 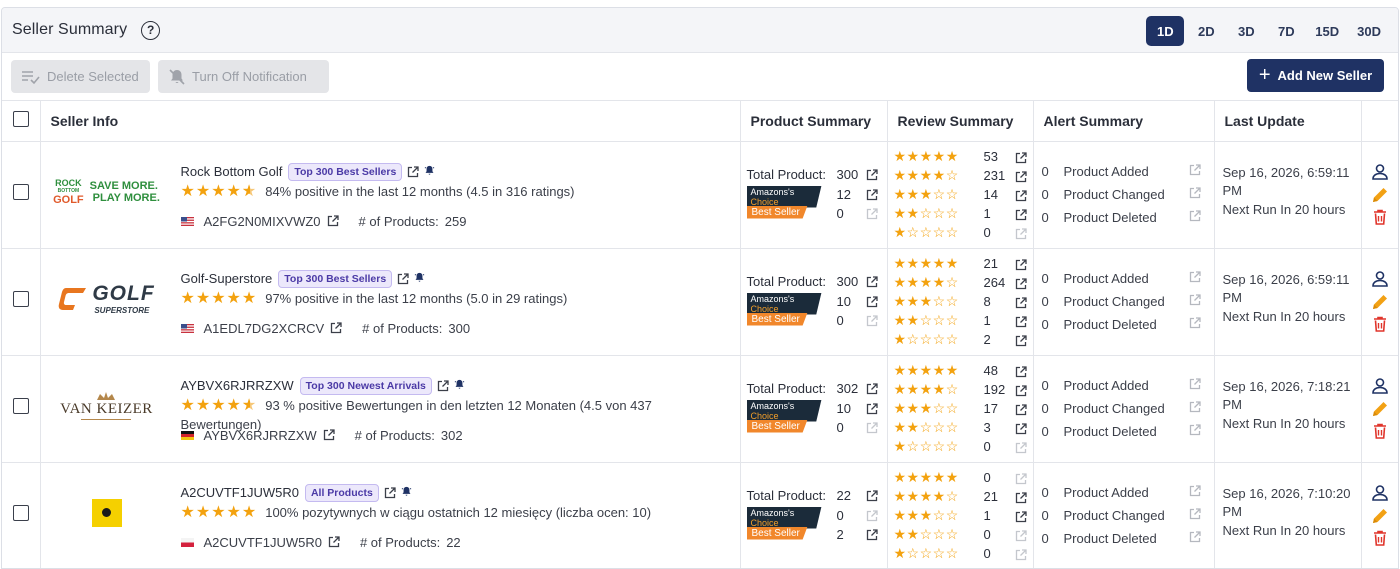 What do you see at coordinates (786, 388) in the screenshot?
I see `total-product-label: Total Product:` at bounding box center [786, 388].